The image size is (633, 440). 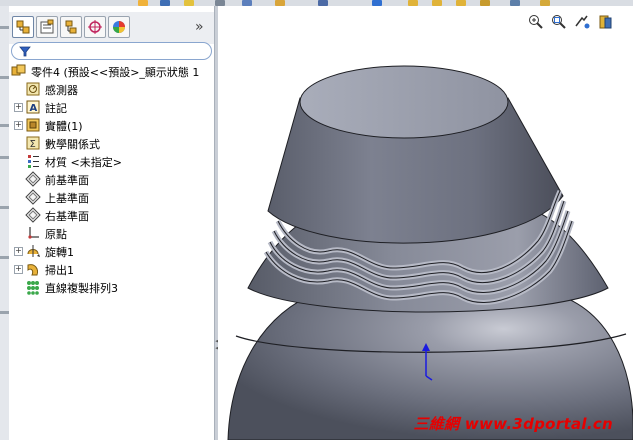 What do you see at coordinates (111, 143) in the screenshot?
I see `tree-item: Σ 數學關係式` at bounding box center [111, 143].